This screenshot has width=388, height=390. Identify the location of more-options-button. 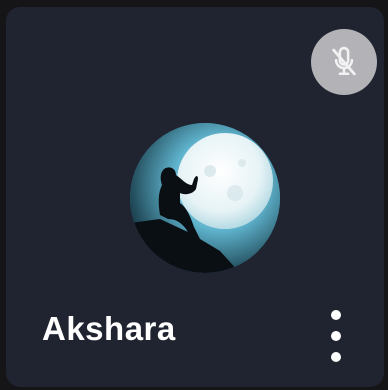
(336, 336).